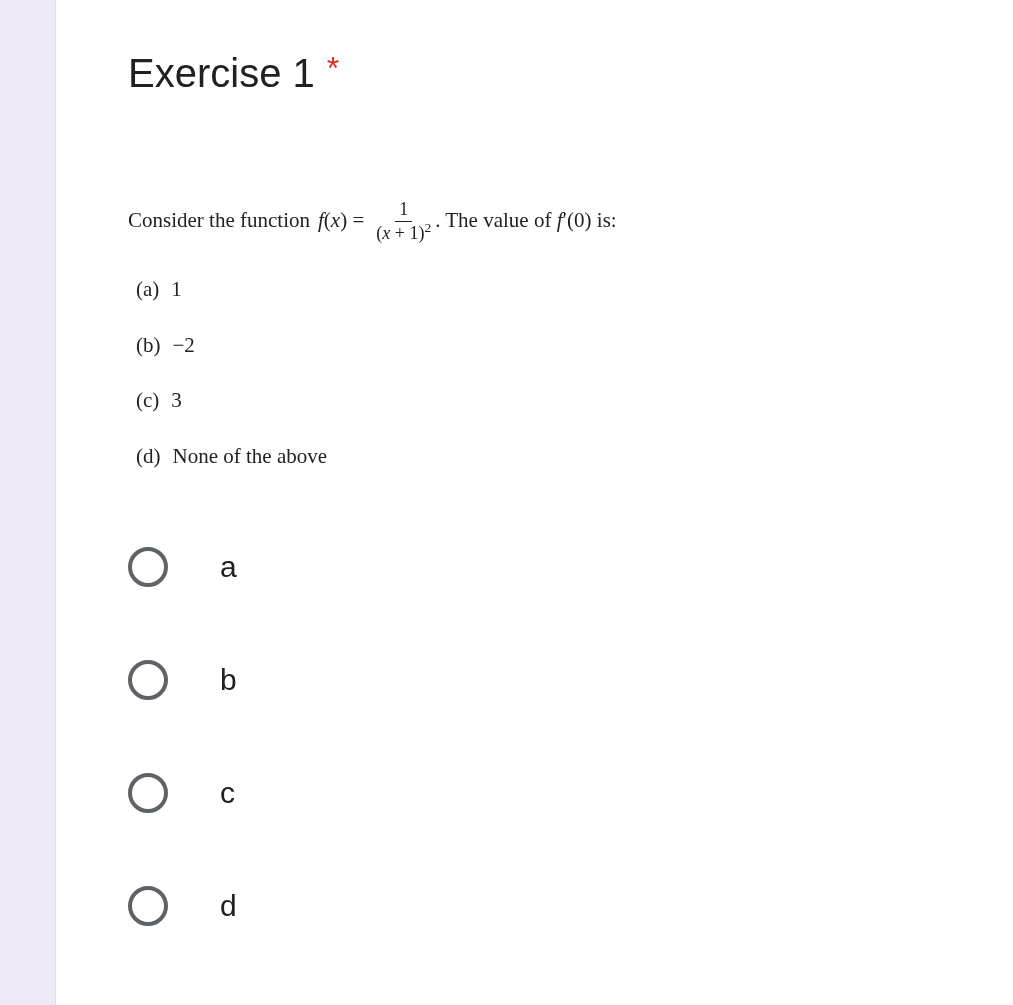 This screenshot has height=1005, width=1013. What do you see at coordinates (183, 345) in the screenshot?
I see `choice-text: −2` at bounding box center [183, 345].